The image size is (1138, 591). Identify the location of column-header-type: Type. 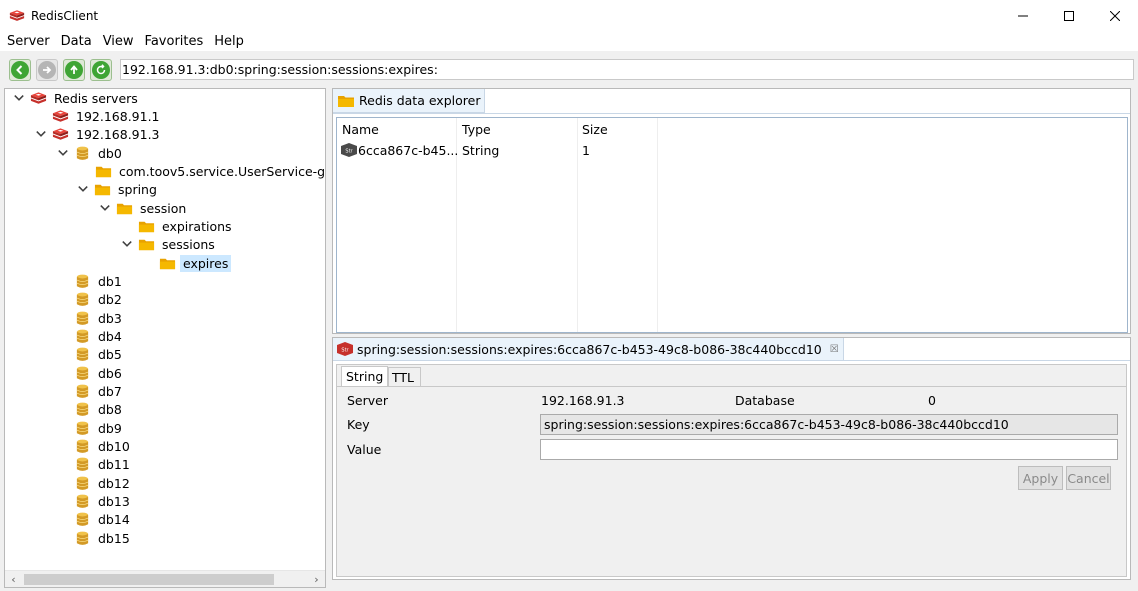
(476, 129).